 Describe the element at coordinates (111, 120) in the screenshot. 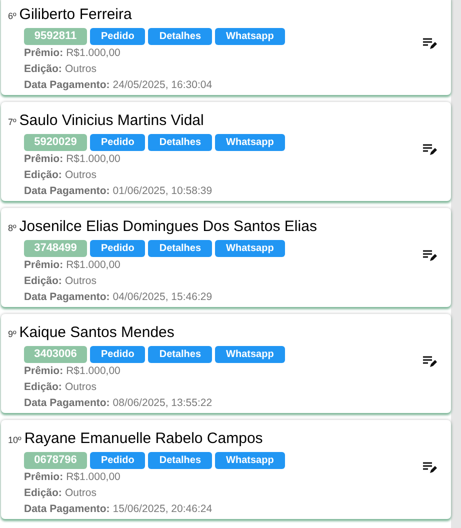

I see `winner-name: Saulo Vinicius Martins Vidal` at that location.